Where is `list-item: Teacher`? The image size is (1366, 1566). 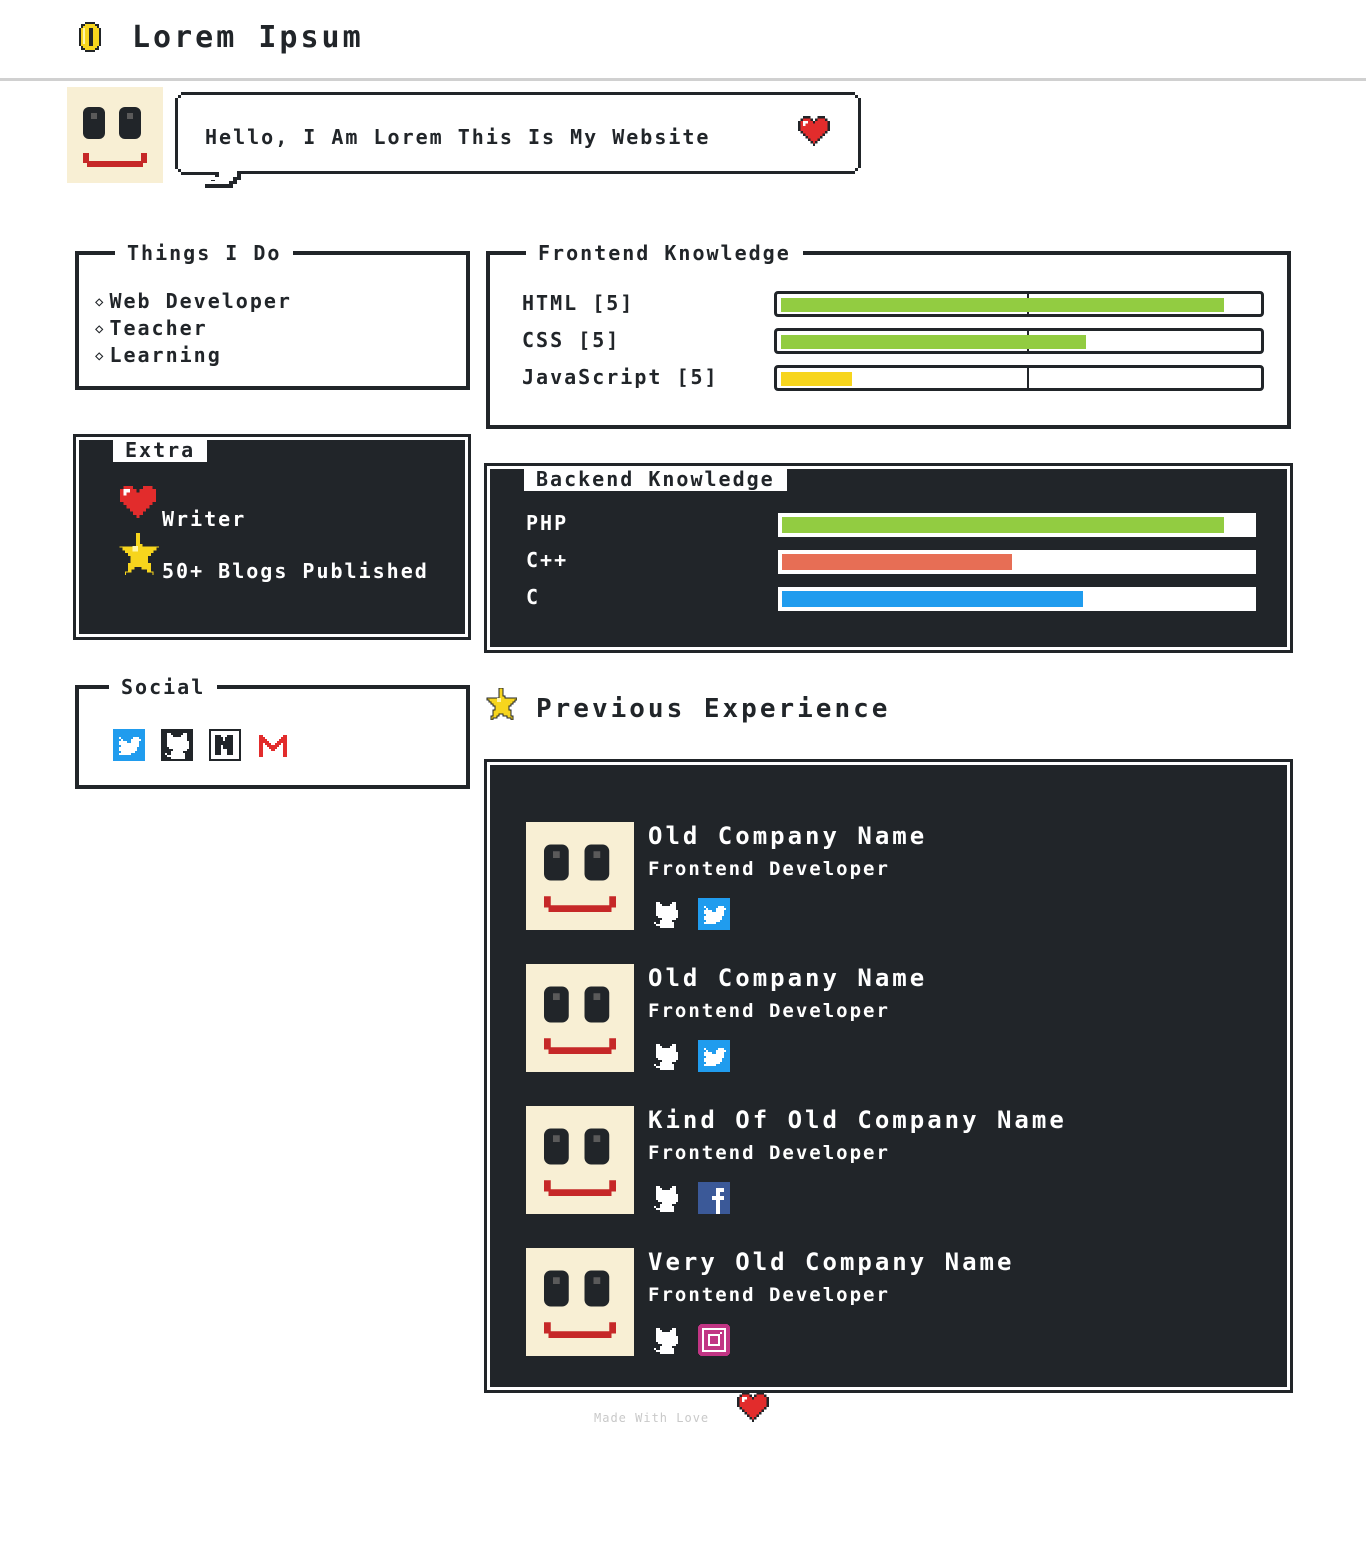
list-item: Teacher is located at coordinates (193, 329).